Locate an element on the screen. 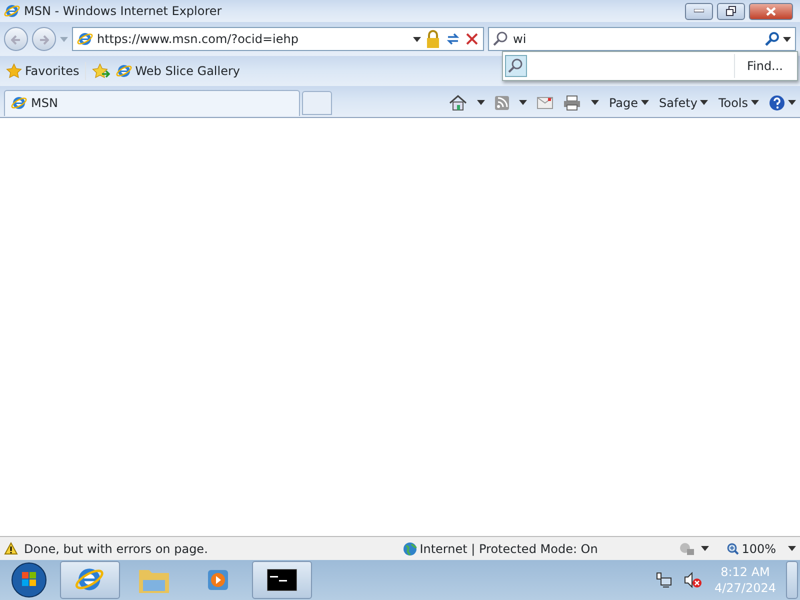 The width and height of the screenshot is (800, 600). close-icon is located at coordinates (771, 11).